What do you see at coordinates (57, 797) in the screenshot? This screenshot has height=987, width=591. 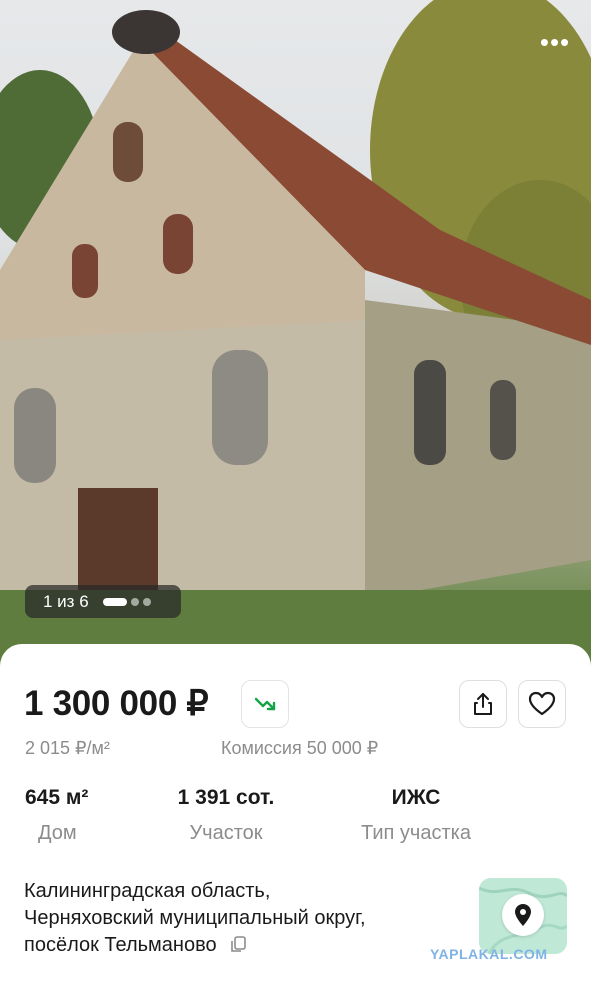 I see `stat-value: 645 м²` at bounding box center [57, 797].